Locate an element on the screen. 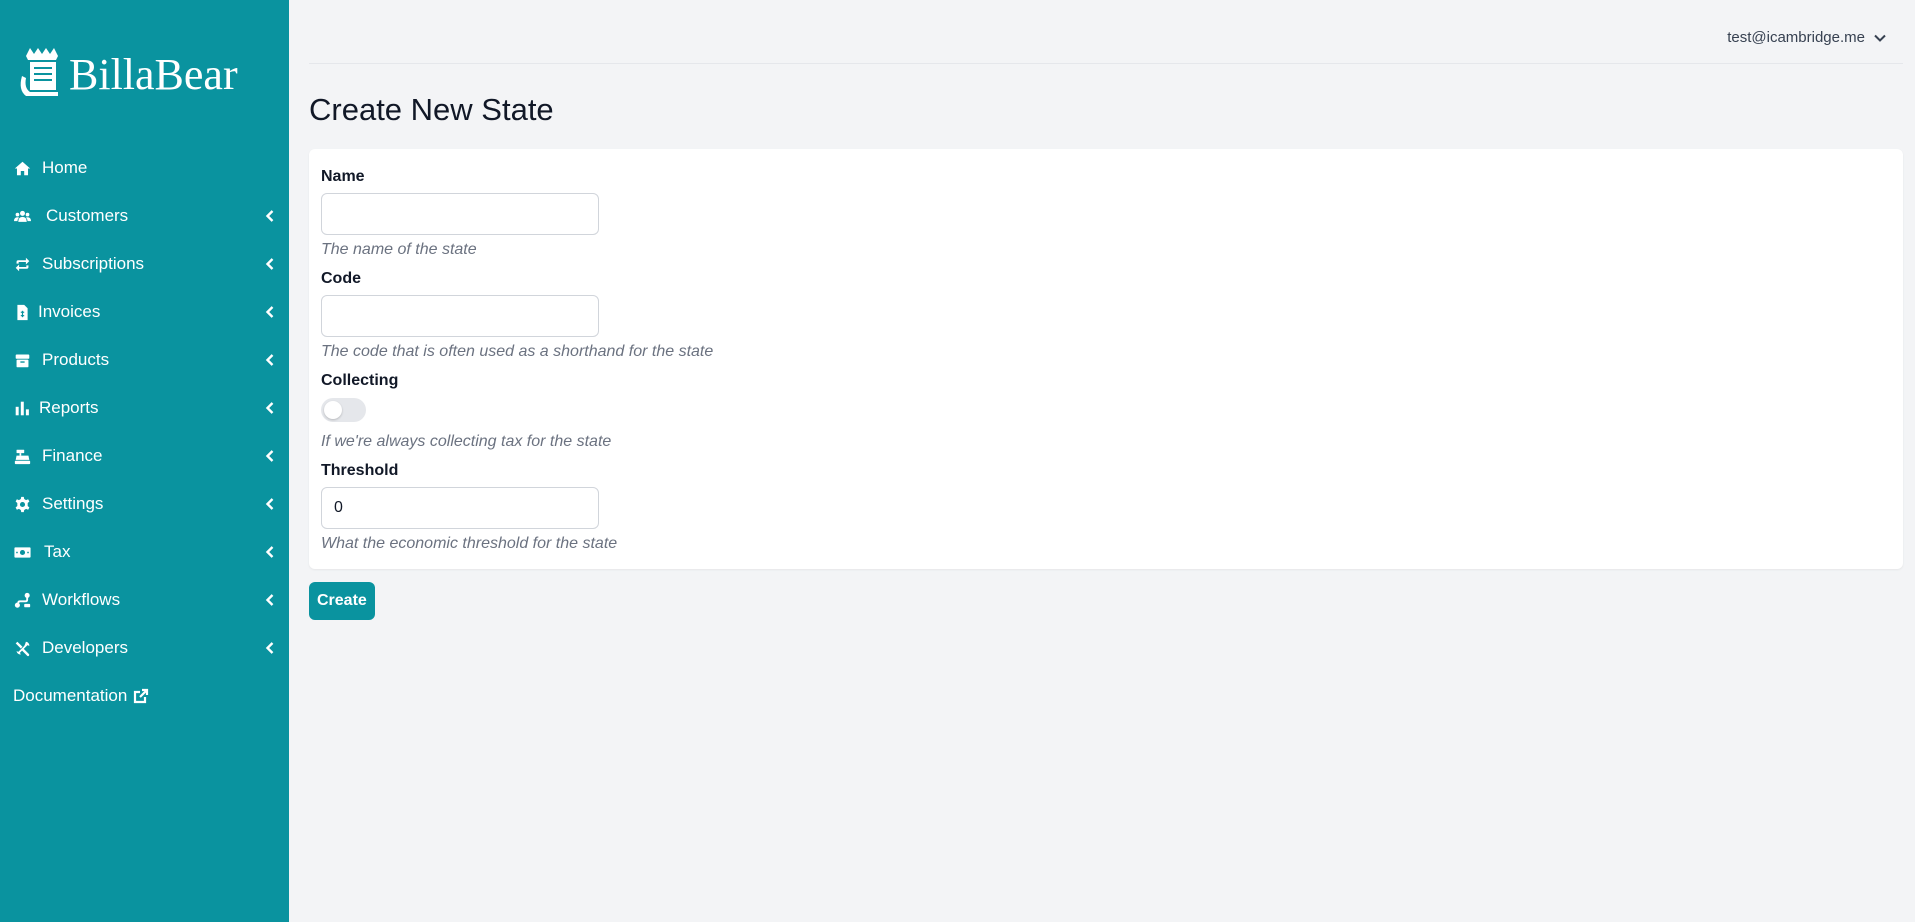  sidebar-item-invoices: Invoices is located at coordinates (144, 312).